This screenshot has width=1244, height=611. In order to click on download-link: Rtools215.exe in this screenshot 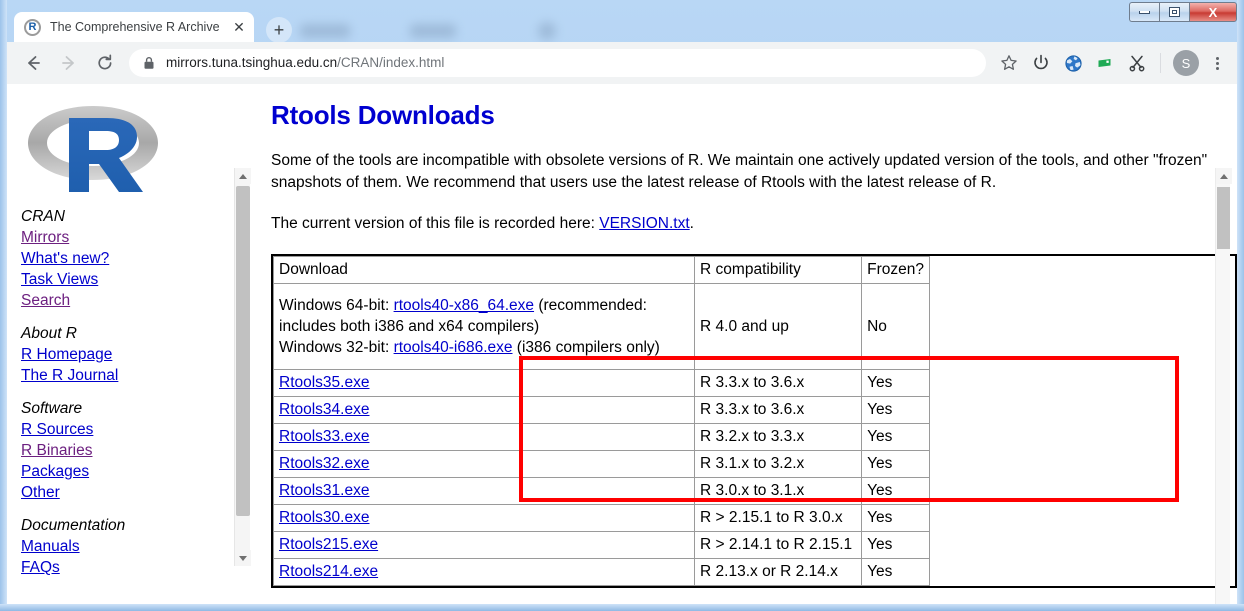, I will do `click(328, 544)`.